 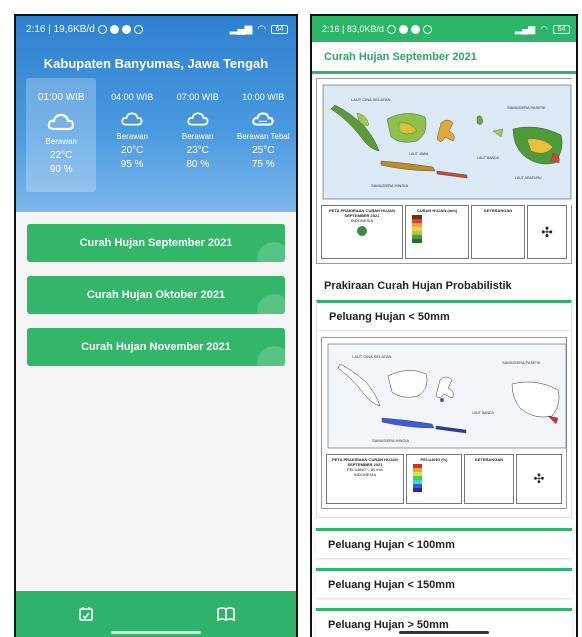 I want to click on forecast-item: 10:00 WIB Berawan Tebal 25°C 75 %, so click(x=263, y=135).